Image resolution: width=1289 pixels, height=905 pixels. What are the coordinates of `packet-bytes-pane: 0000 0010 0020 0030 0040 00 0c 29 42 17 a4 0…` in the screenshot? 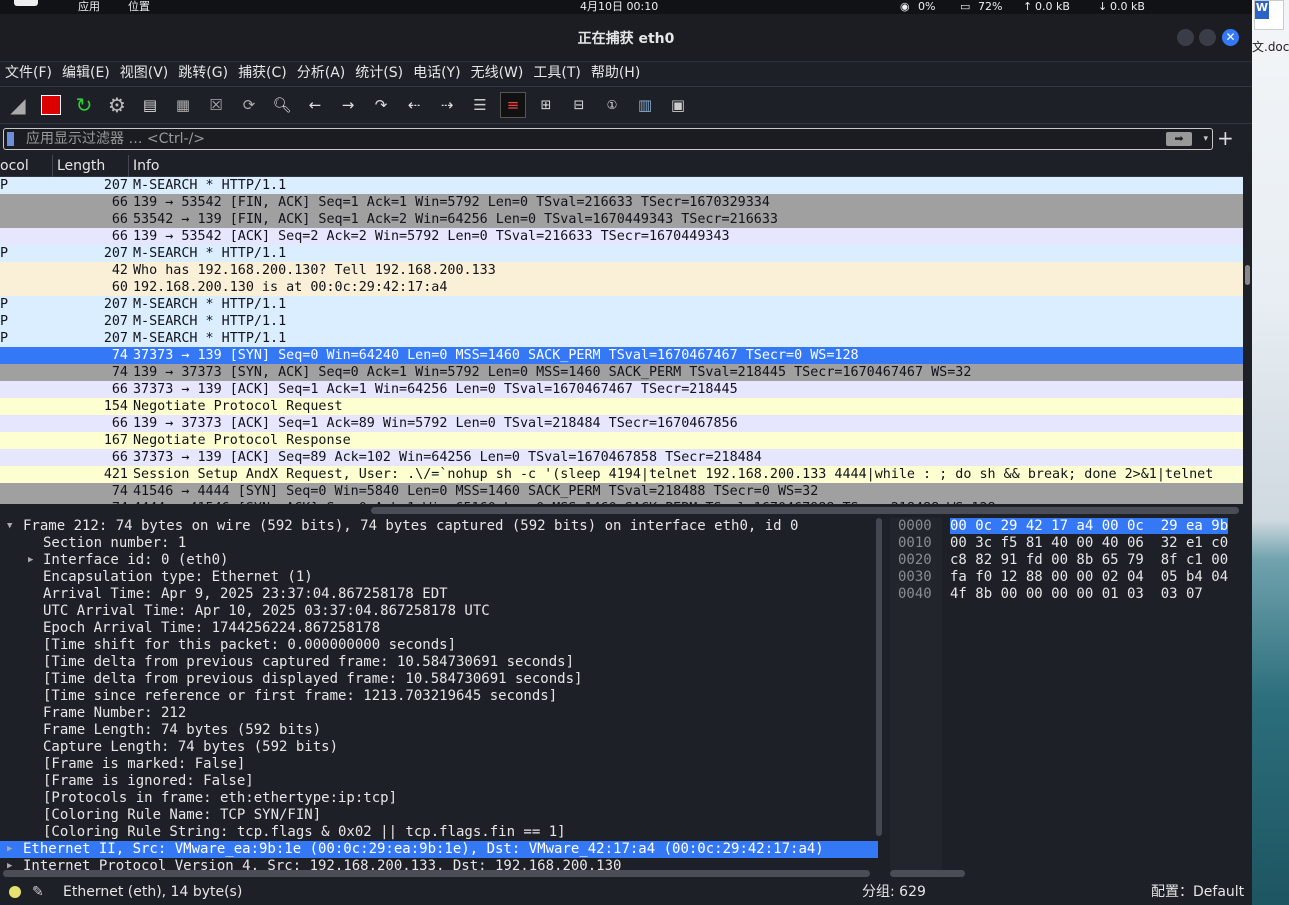 It's located at (1071, 694).